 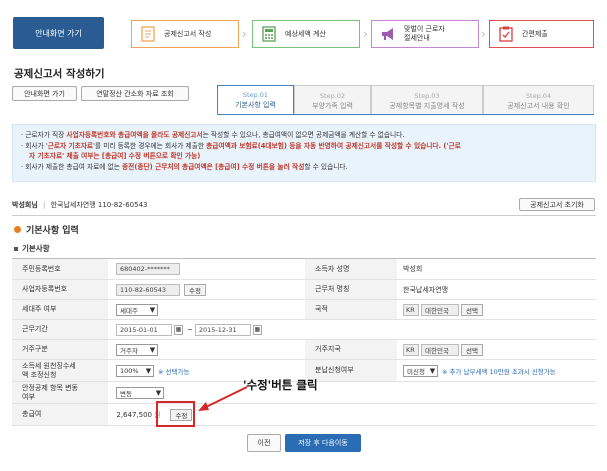 I want to click on householder-label: 세대주 여부, so click(x=60, y=309).